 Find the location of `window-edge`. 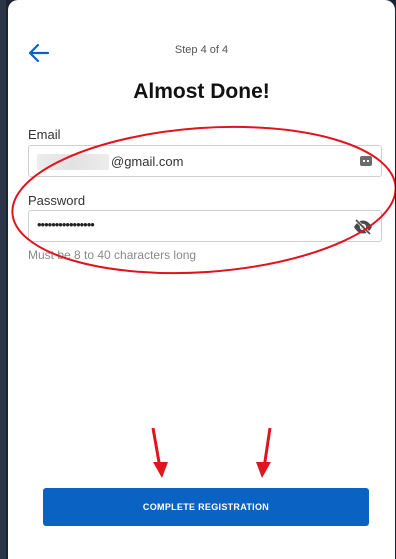

window-edge is located at coordinates (3, 279).